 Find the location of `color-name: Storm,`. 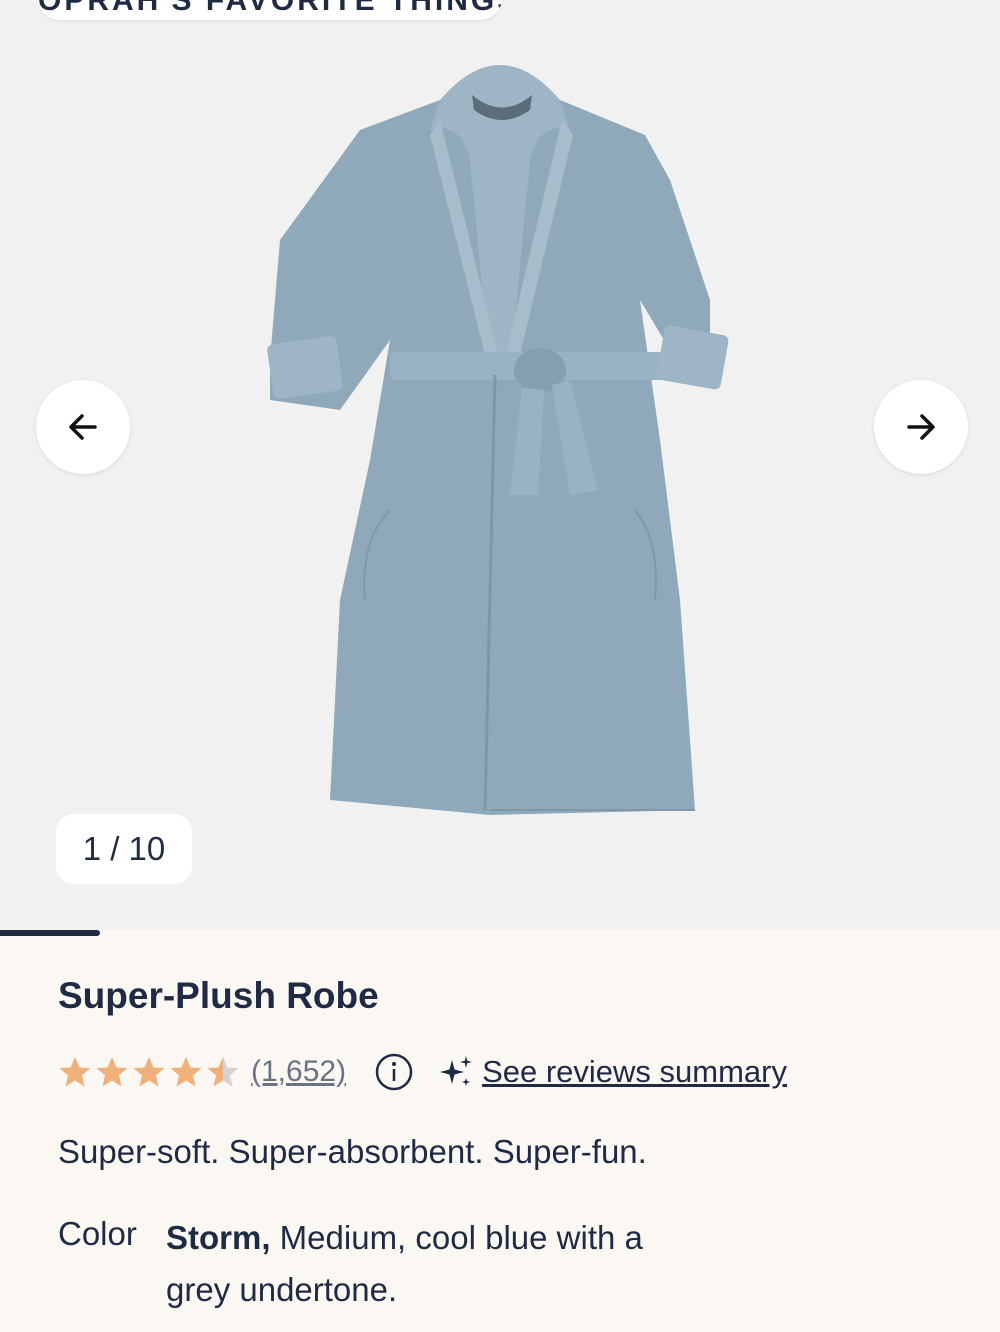

color-name: Storm, is located at coordinates (218, 1237).